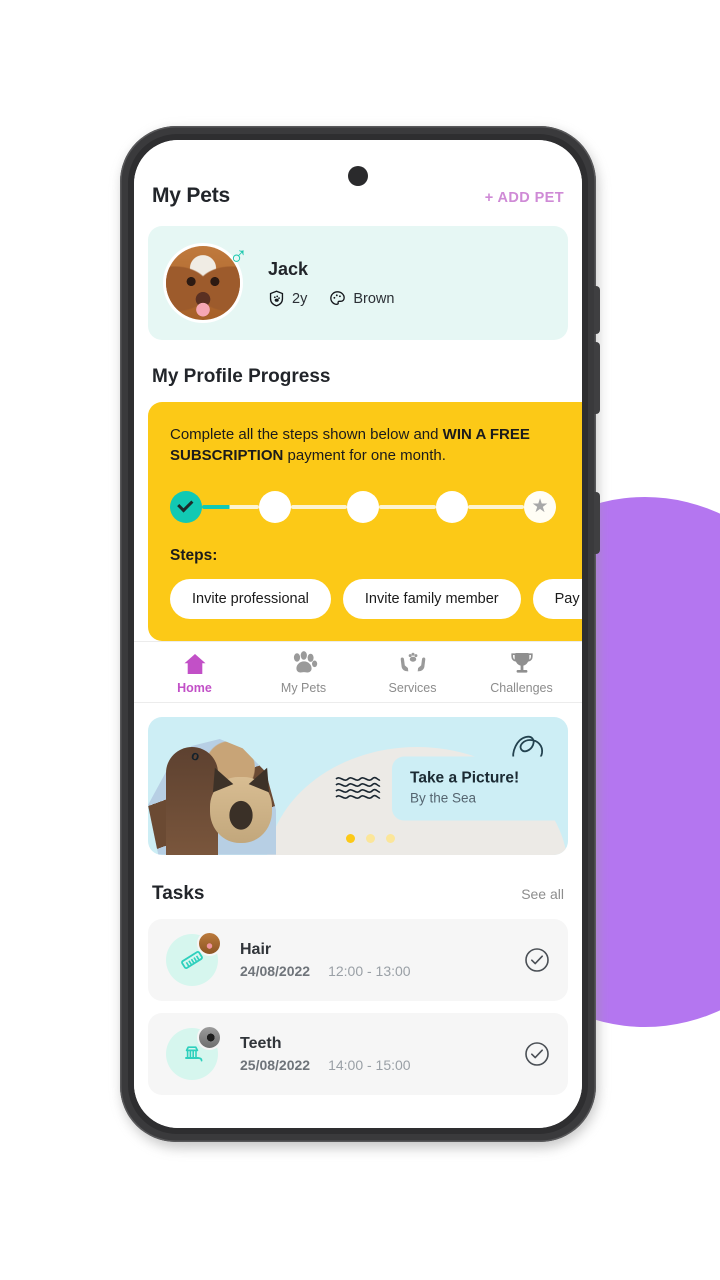 This screenshot has width=720, height=1280. What do you see at coordinates (275, 970) in the screenshot?
I see `task-date: 24/08/2022` at bounding box center [275, 970].